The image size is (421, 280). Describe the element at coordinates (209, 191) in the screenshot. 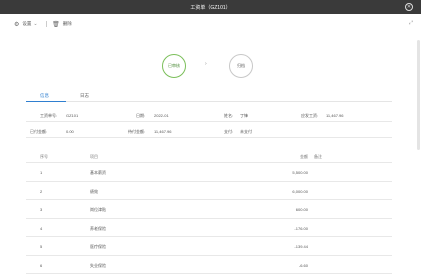

I see `table-row: 2 绩效 6,000.00` at that location.